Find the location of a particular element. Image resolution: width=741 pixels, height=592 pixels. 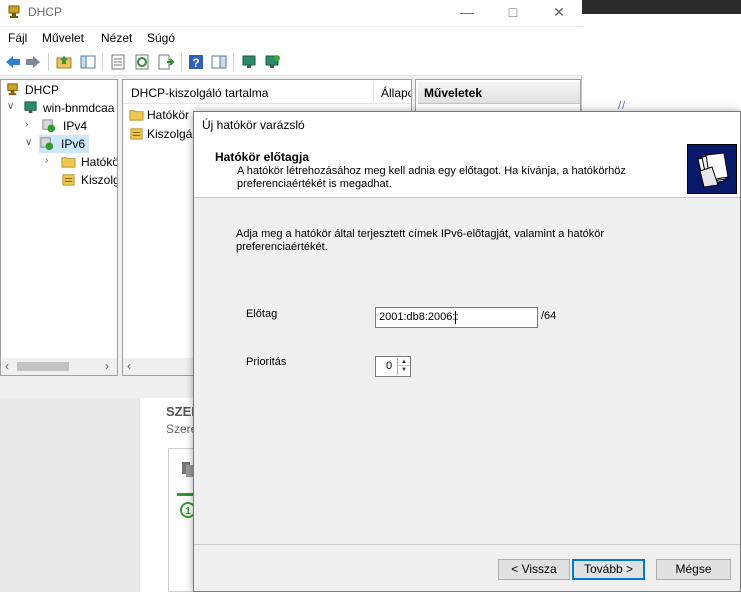

wizard-footer-divider is located at coordinates (467, 544).